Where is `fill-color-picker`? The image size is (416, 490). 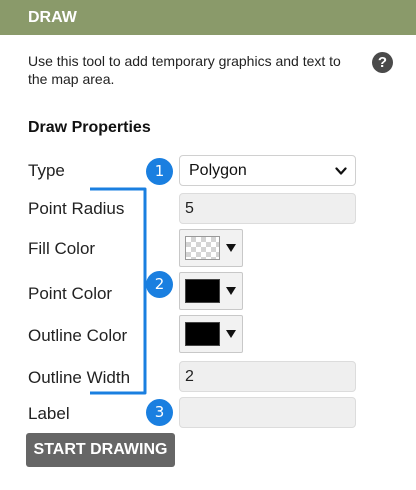 fill-color-picker is located at coordinates (211, 248).